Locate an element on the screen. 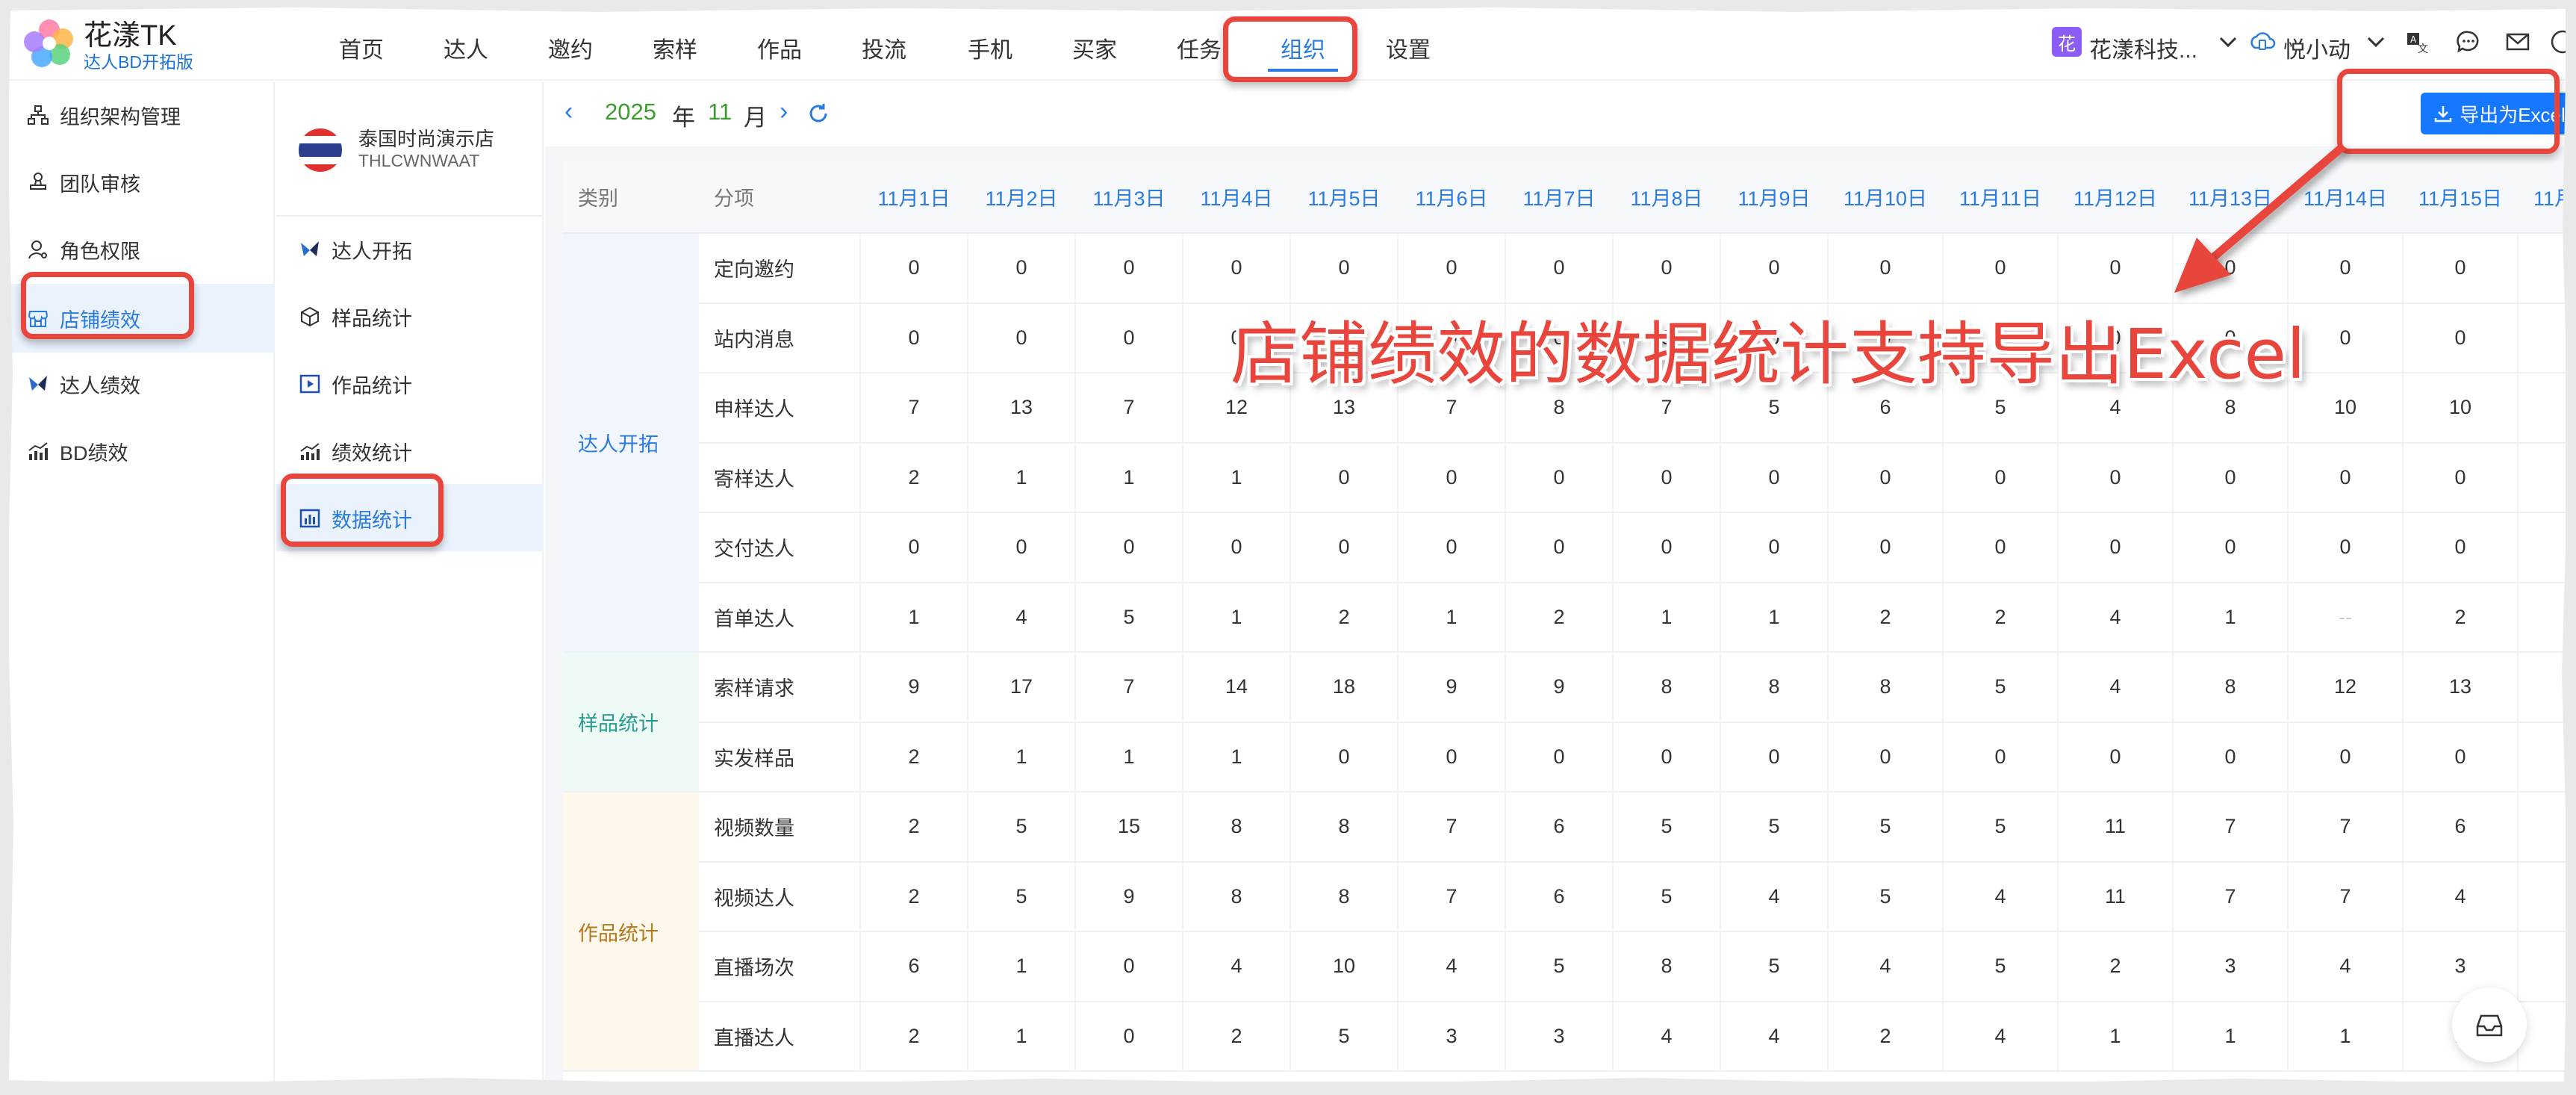 The width and height of the screenshot is (2576, 1095). translate-icon: A文 is located at coordinates (2418, 42).